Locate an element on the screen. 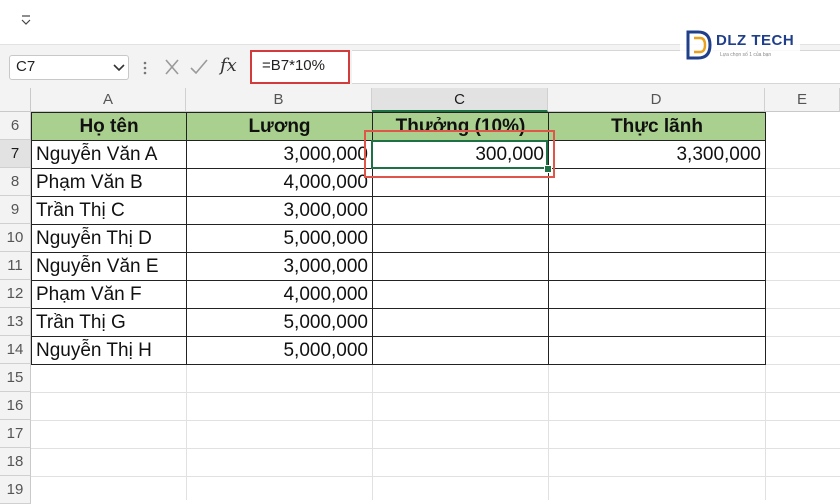 This screenshot has height=504, width=840. table-row: Phạm Văn F 4,000,000 is located at coordinates (398, 294).